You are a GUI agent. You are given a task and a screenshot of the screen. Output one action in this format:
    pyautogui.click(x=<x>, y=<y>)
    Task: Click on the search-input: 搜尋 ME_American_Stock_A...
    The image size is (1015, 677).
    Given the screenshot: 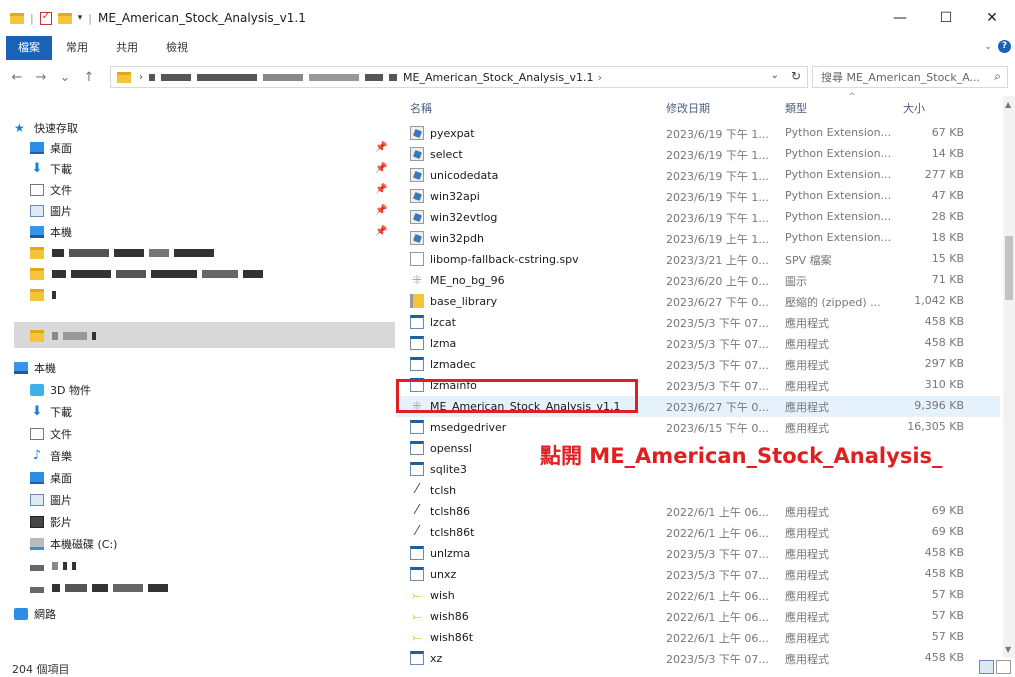 What is the action you would take?
    pyautogui.click(x=901, y=77)
    